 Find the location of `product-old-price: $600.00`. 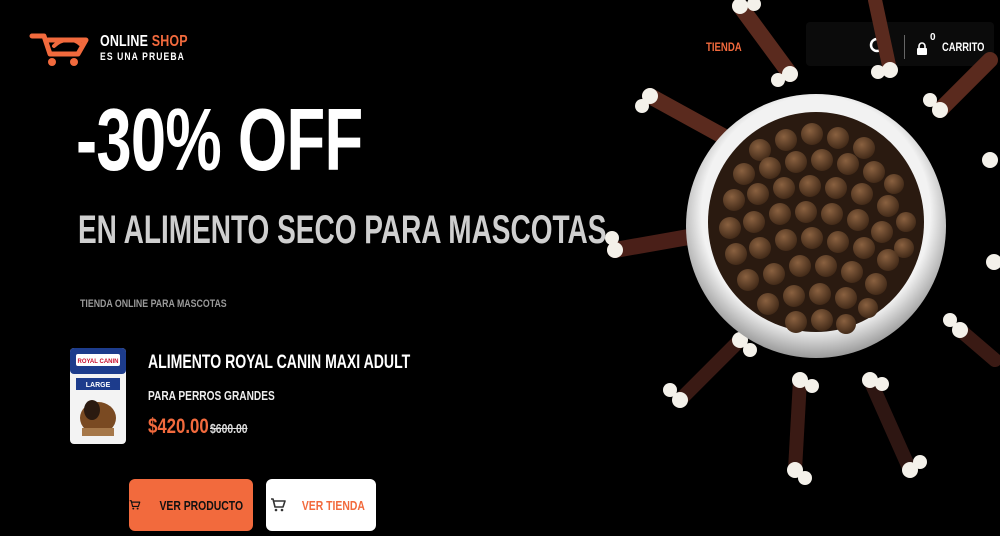

product-old-price: $600.00 is located at coordinates (229, 428).